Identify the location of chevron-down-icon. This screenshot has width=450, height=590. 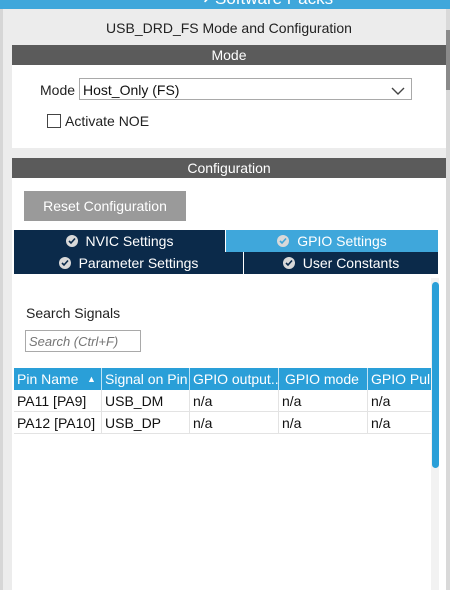
(398, 92).